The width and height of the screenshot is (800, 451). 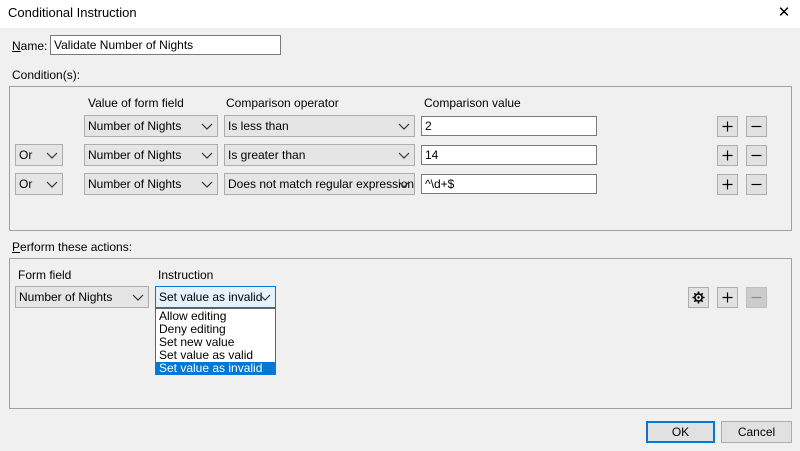 I want to click on condition-2-add-button, so click(x=727, y=155).